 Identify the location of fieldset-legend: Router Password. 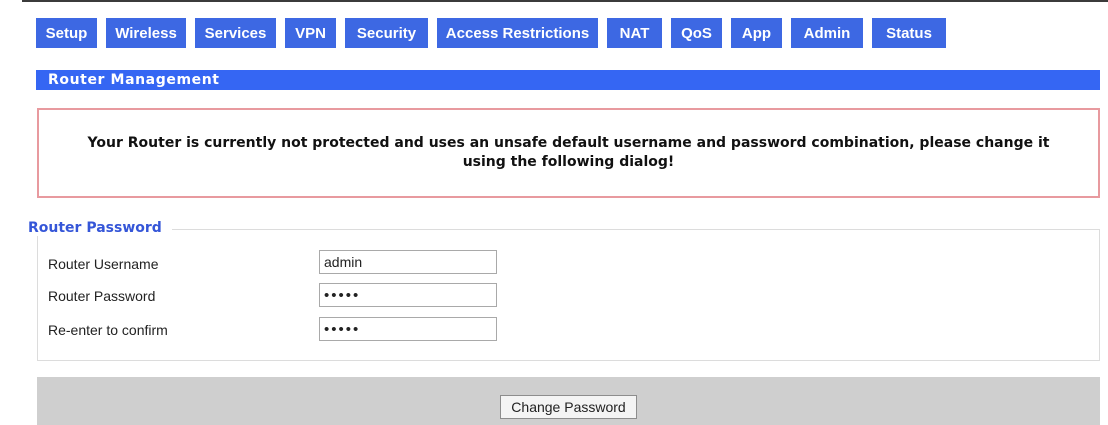
(100, 228).